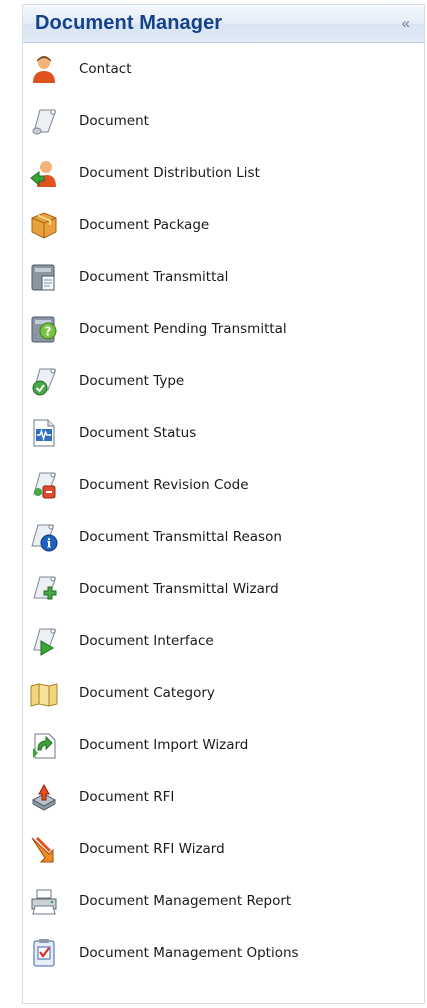 The image size is (427, 1008). Describe the element at coordinates (44, 277) in the screenshot. I see `transmittal-icon` at that location.